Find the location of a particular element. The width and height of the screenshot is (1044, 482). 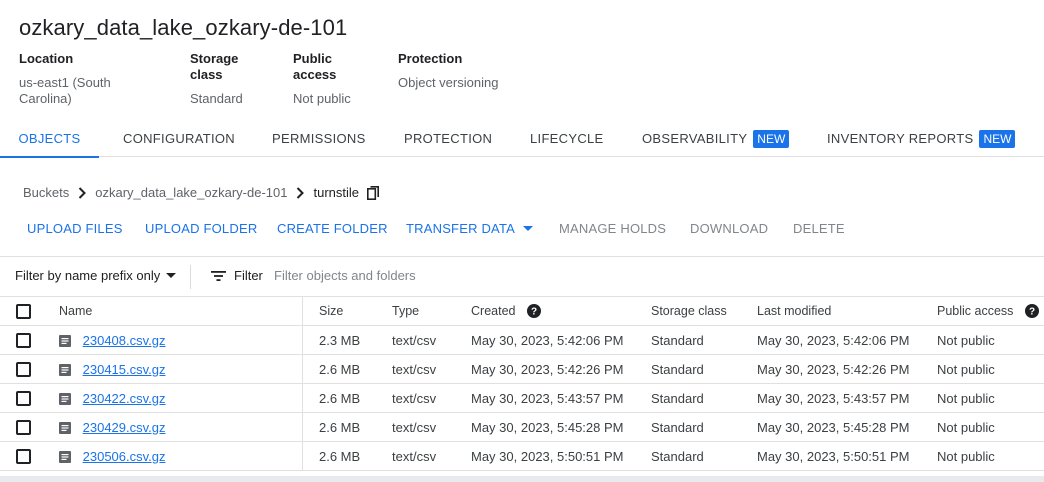

upload-files-button: UPLOAD FILES is located at coordinates (75, 228).